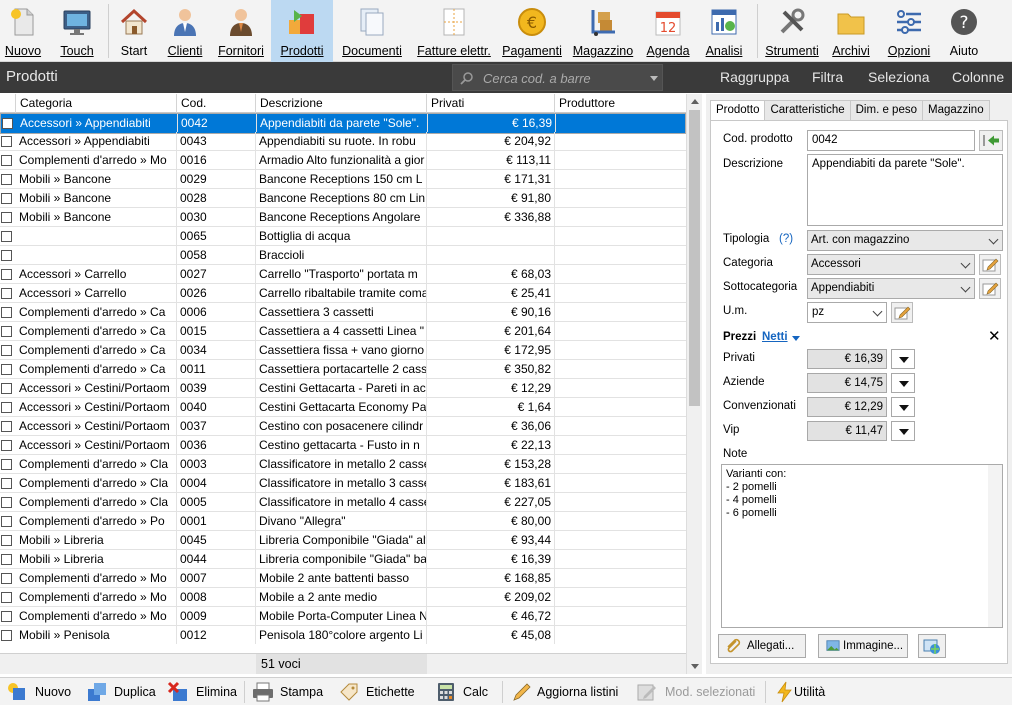  What do you see at coordinates (695, 101) in the screenshot?
I see `scroll-up-arrow-icon` at bounding box center [695, 101].